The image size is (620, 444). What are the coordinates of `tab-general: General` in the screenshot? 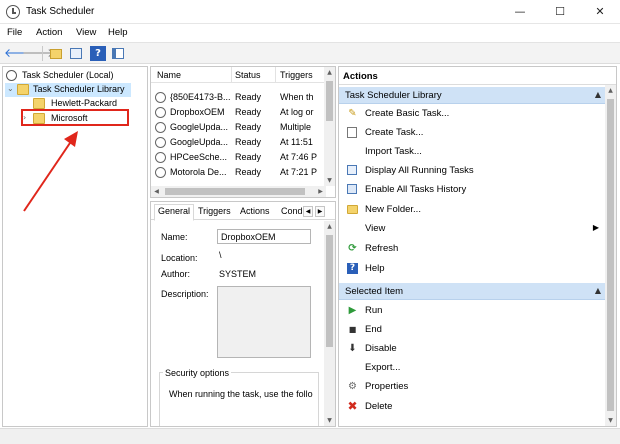 It's located at (174, 212).